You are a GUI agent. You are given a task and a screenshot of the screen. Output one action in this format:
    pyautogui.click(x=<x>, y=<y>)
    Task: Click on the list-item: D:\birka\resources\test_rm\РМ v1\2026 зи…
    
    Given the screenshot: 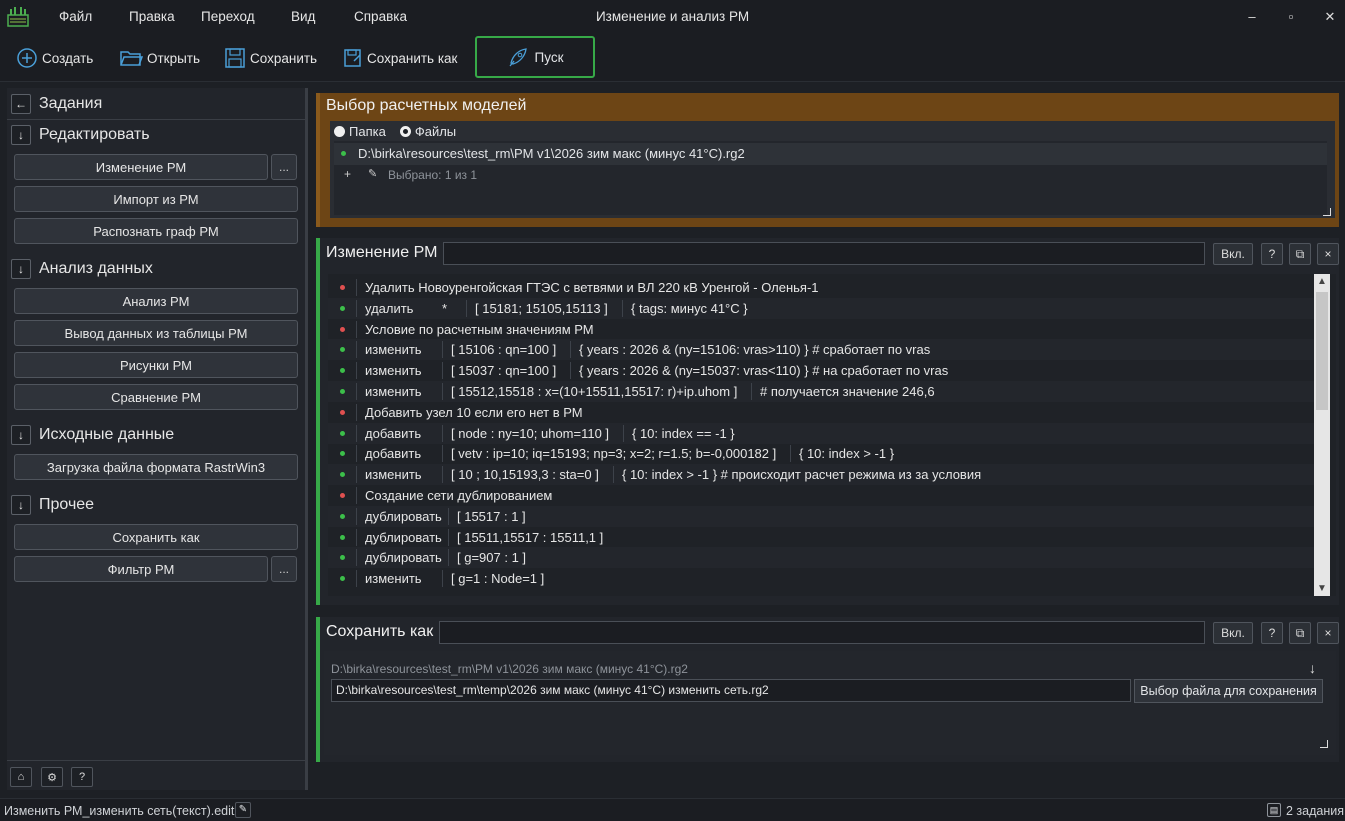 What is the action you would take?
    pyautogui.click(x=830, y=154)
    